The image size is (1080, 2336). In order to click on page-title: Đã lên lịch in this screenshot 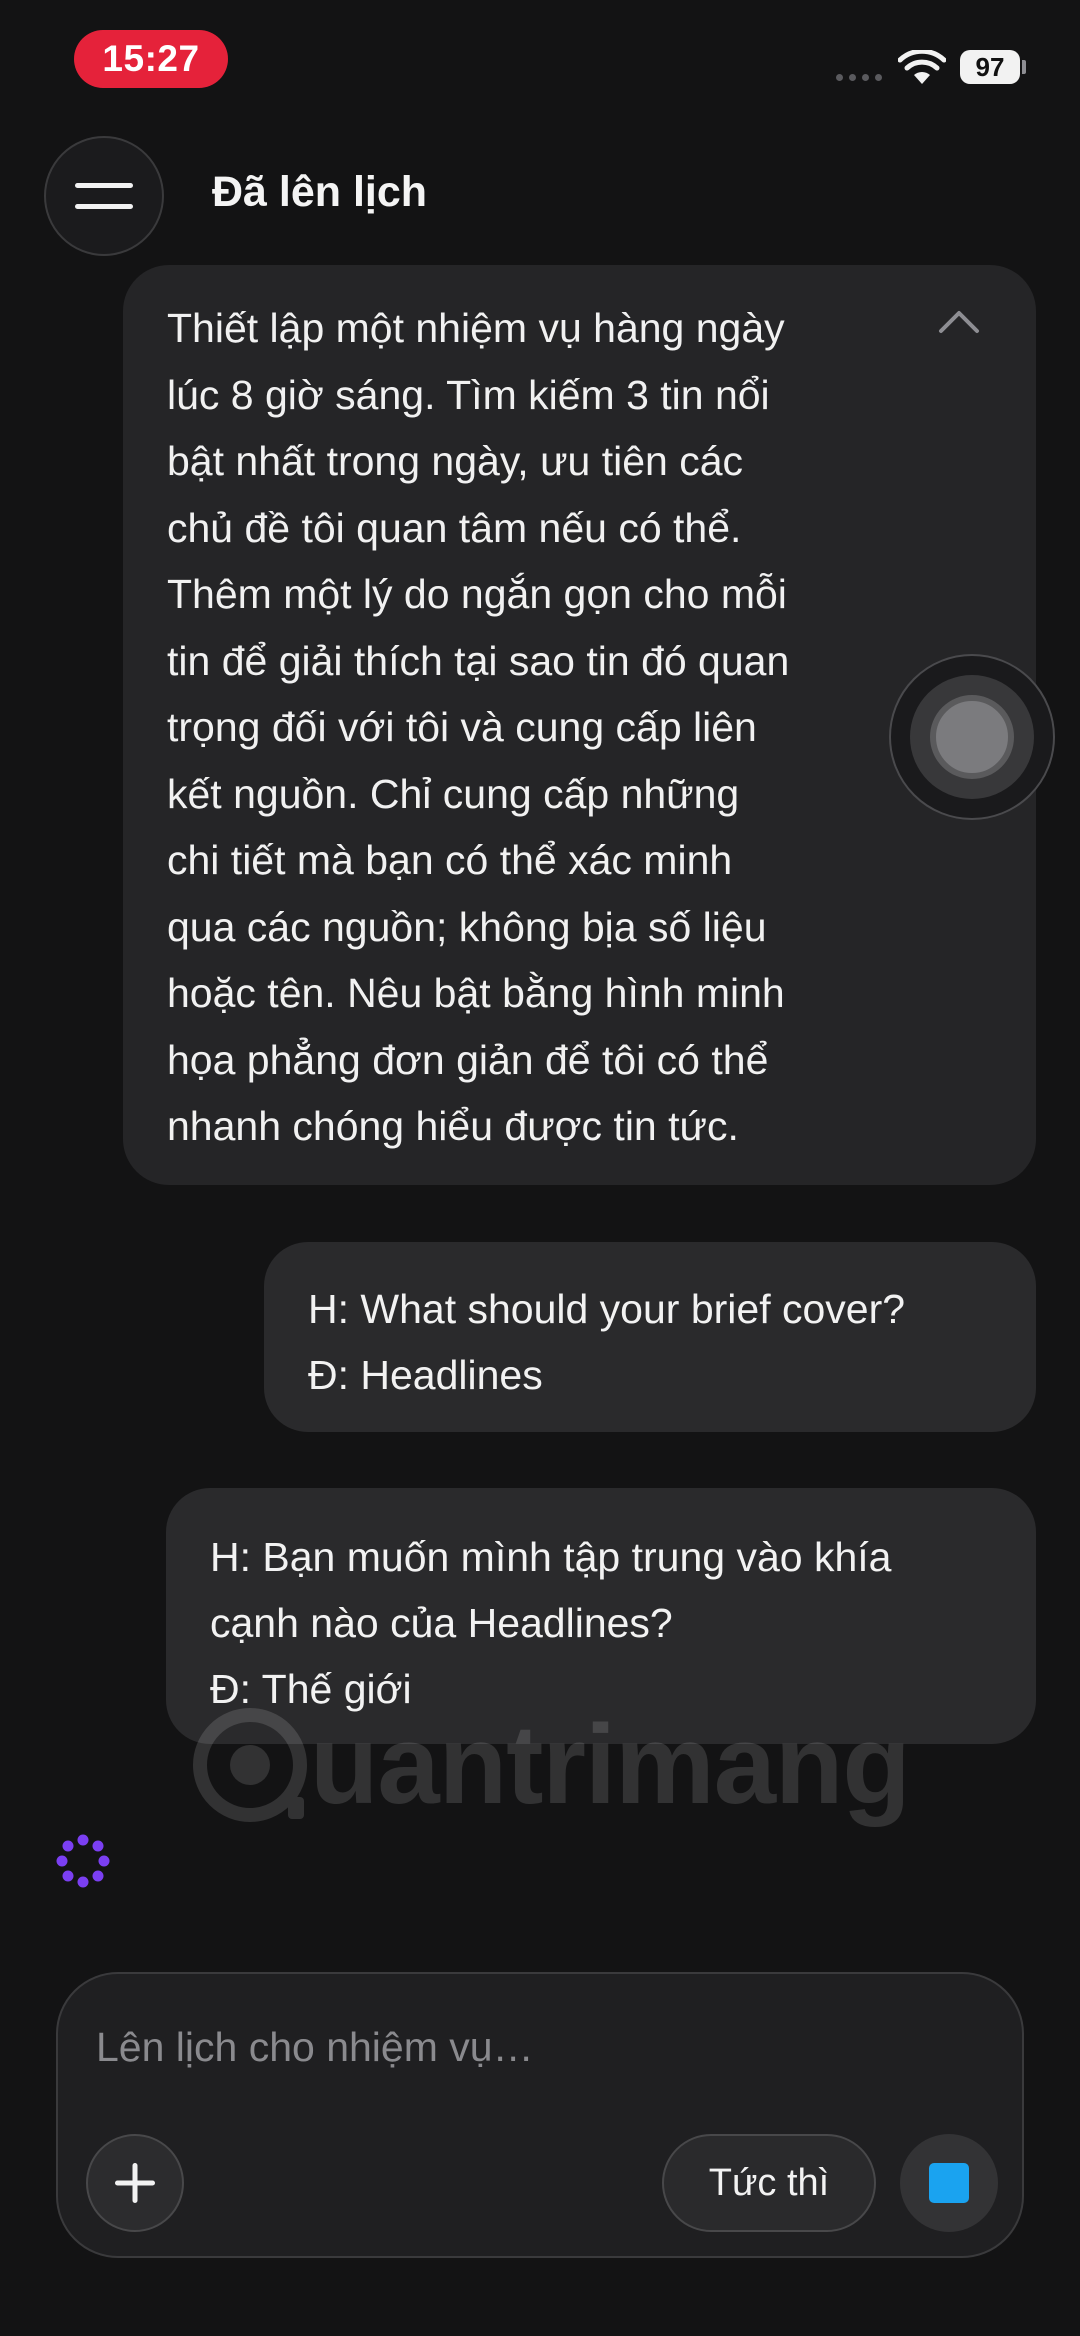, I will do `click(320, 192)`.